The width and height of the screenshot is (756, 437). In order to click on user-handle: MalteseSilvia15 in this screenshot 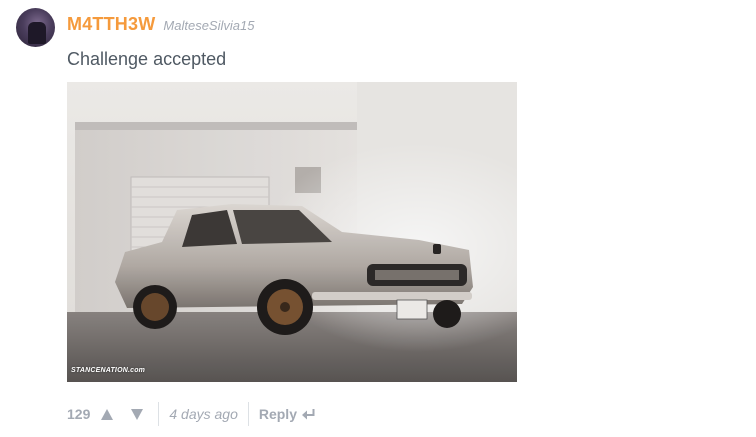, I will do `click(208, 25)`.